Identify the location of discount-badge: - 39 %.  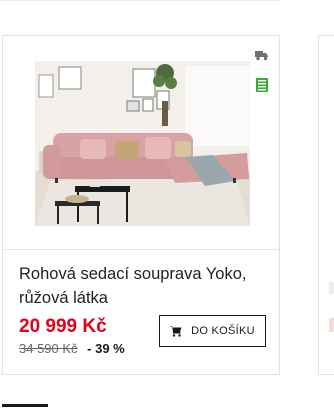
(106, 348).